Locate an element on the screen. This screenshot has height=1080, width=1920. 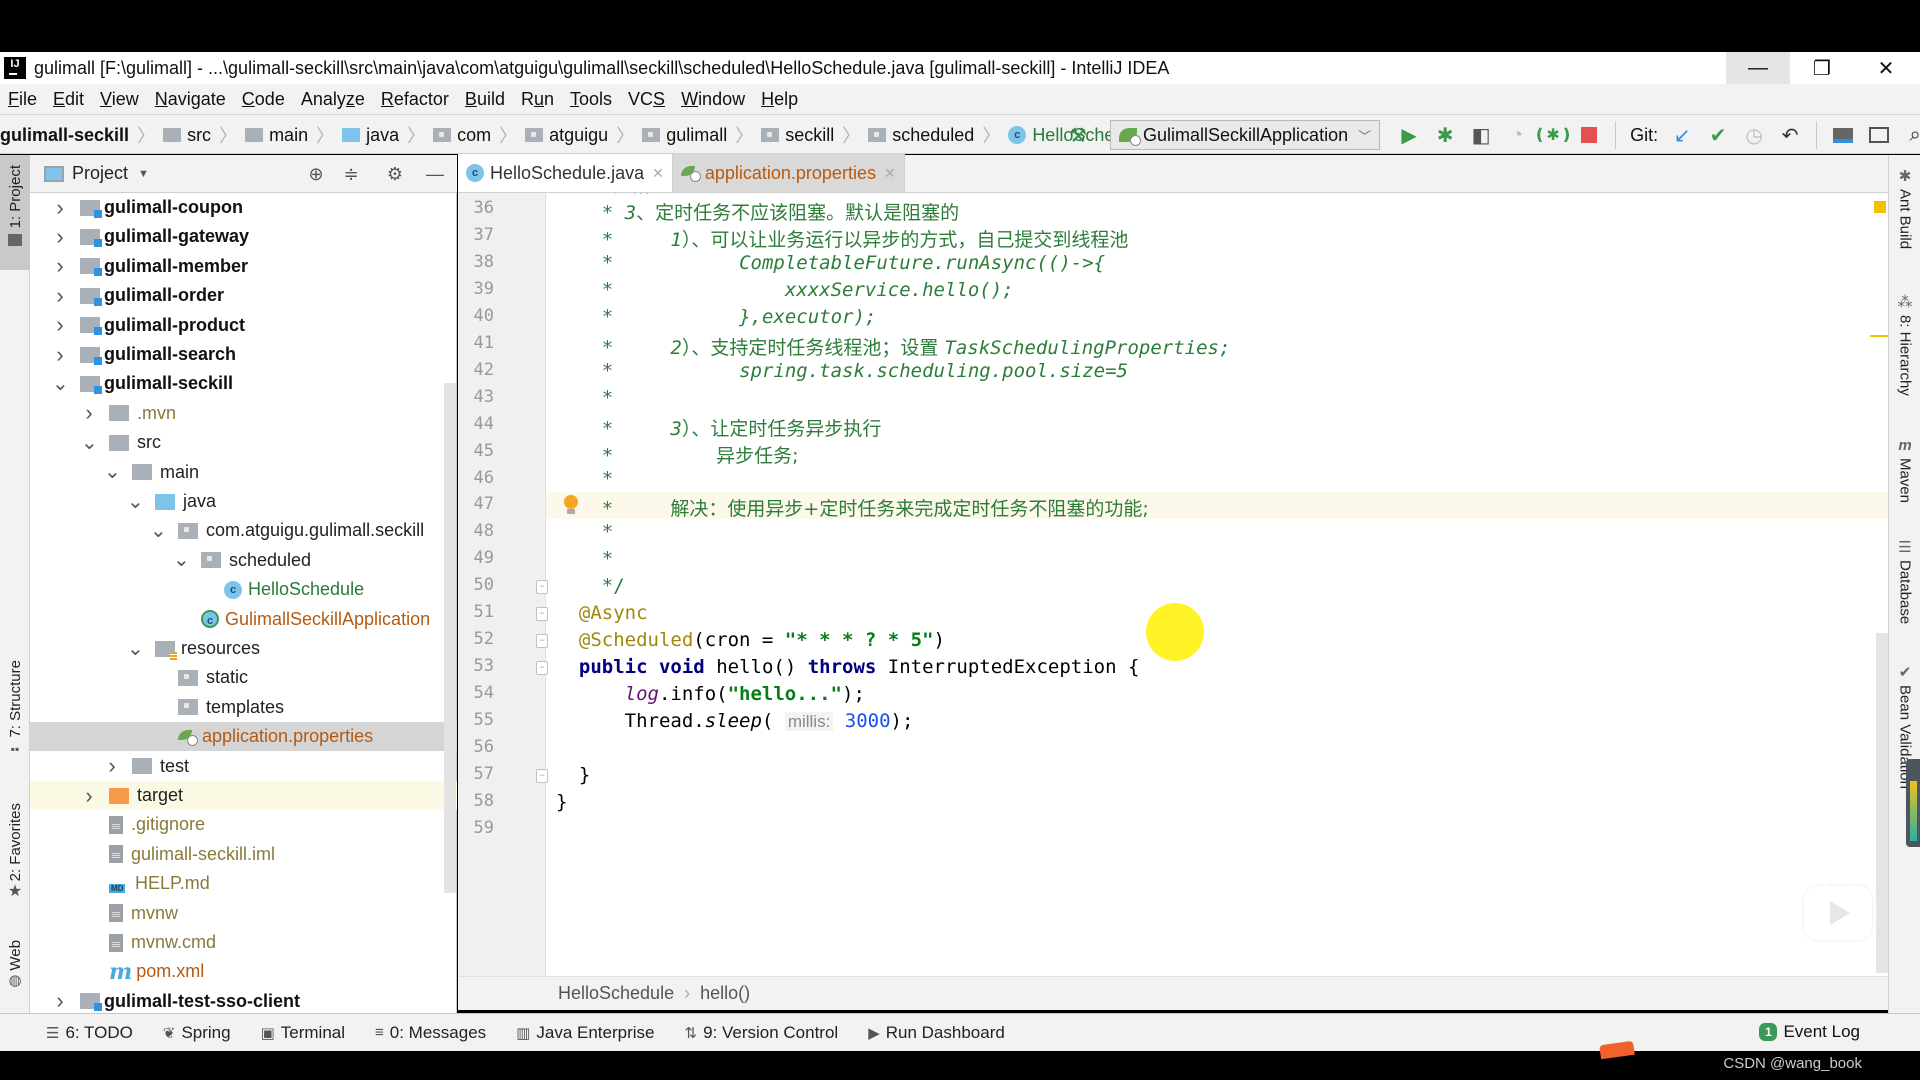
editor-scrollbar is located at coordinates (1882, 803).